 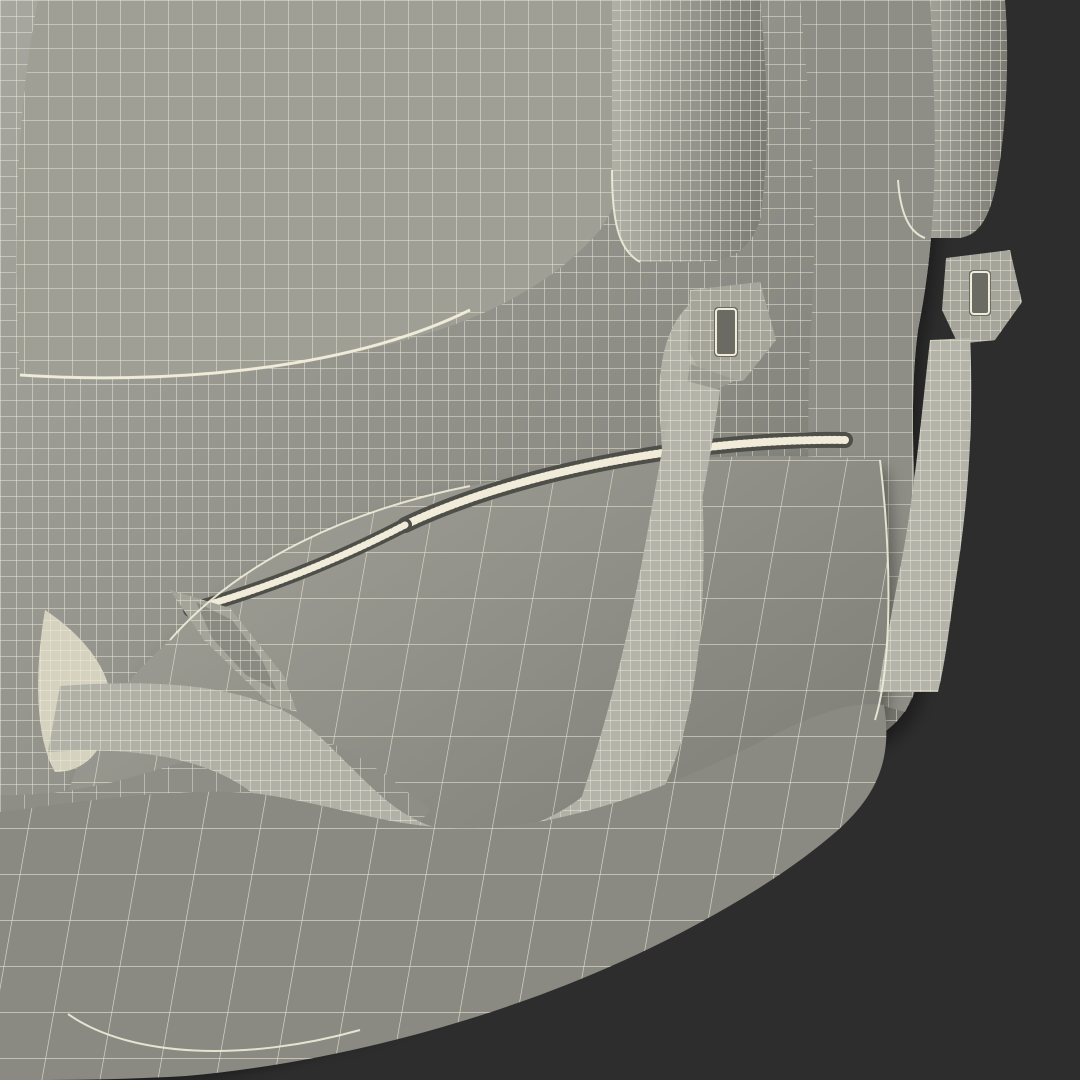 What do you see at coordinates (689, 131) in the screenshot?
I see `upper-left-strap` at bounding box center [689, 131].